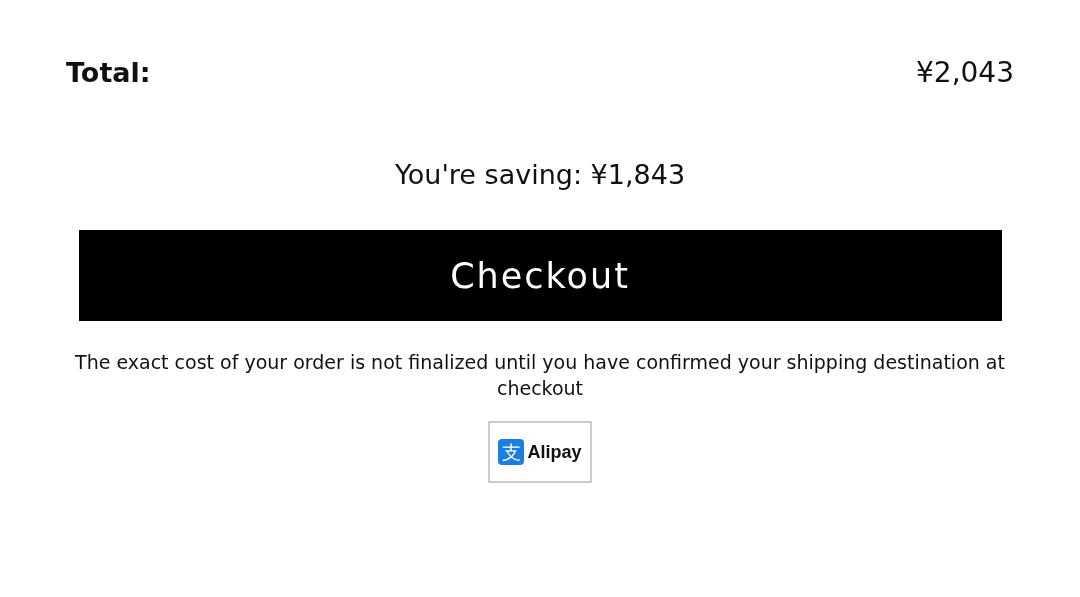  What do you see at coordinates (511, 452) in the screenshot?
I see `alipay-logo-icon: 支` at bounding box center [511, 452].